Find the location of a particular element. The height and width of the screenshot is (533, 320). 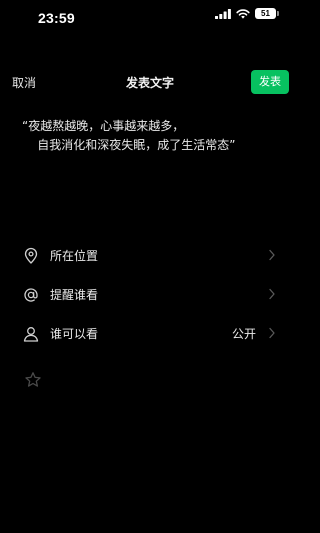

person-icon is located at coordinates (31, 334).